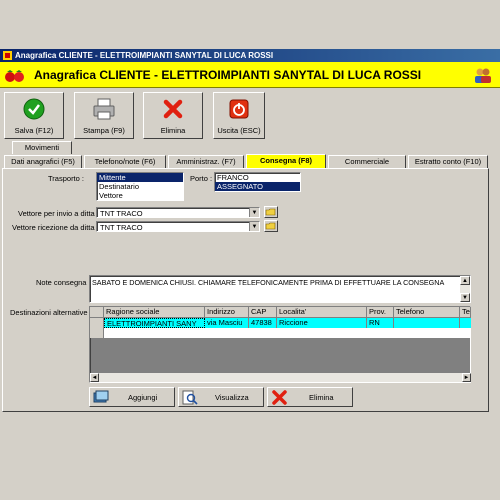 This screenshot has width=500, height=500. Describe the element at coordinates (280, 377) in the screenshot. I see `grid-hscrollbar: ◄ ►` at that location.